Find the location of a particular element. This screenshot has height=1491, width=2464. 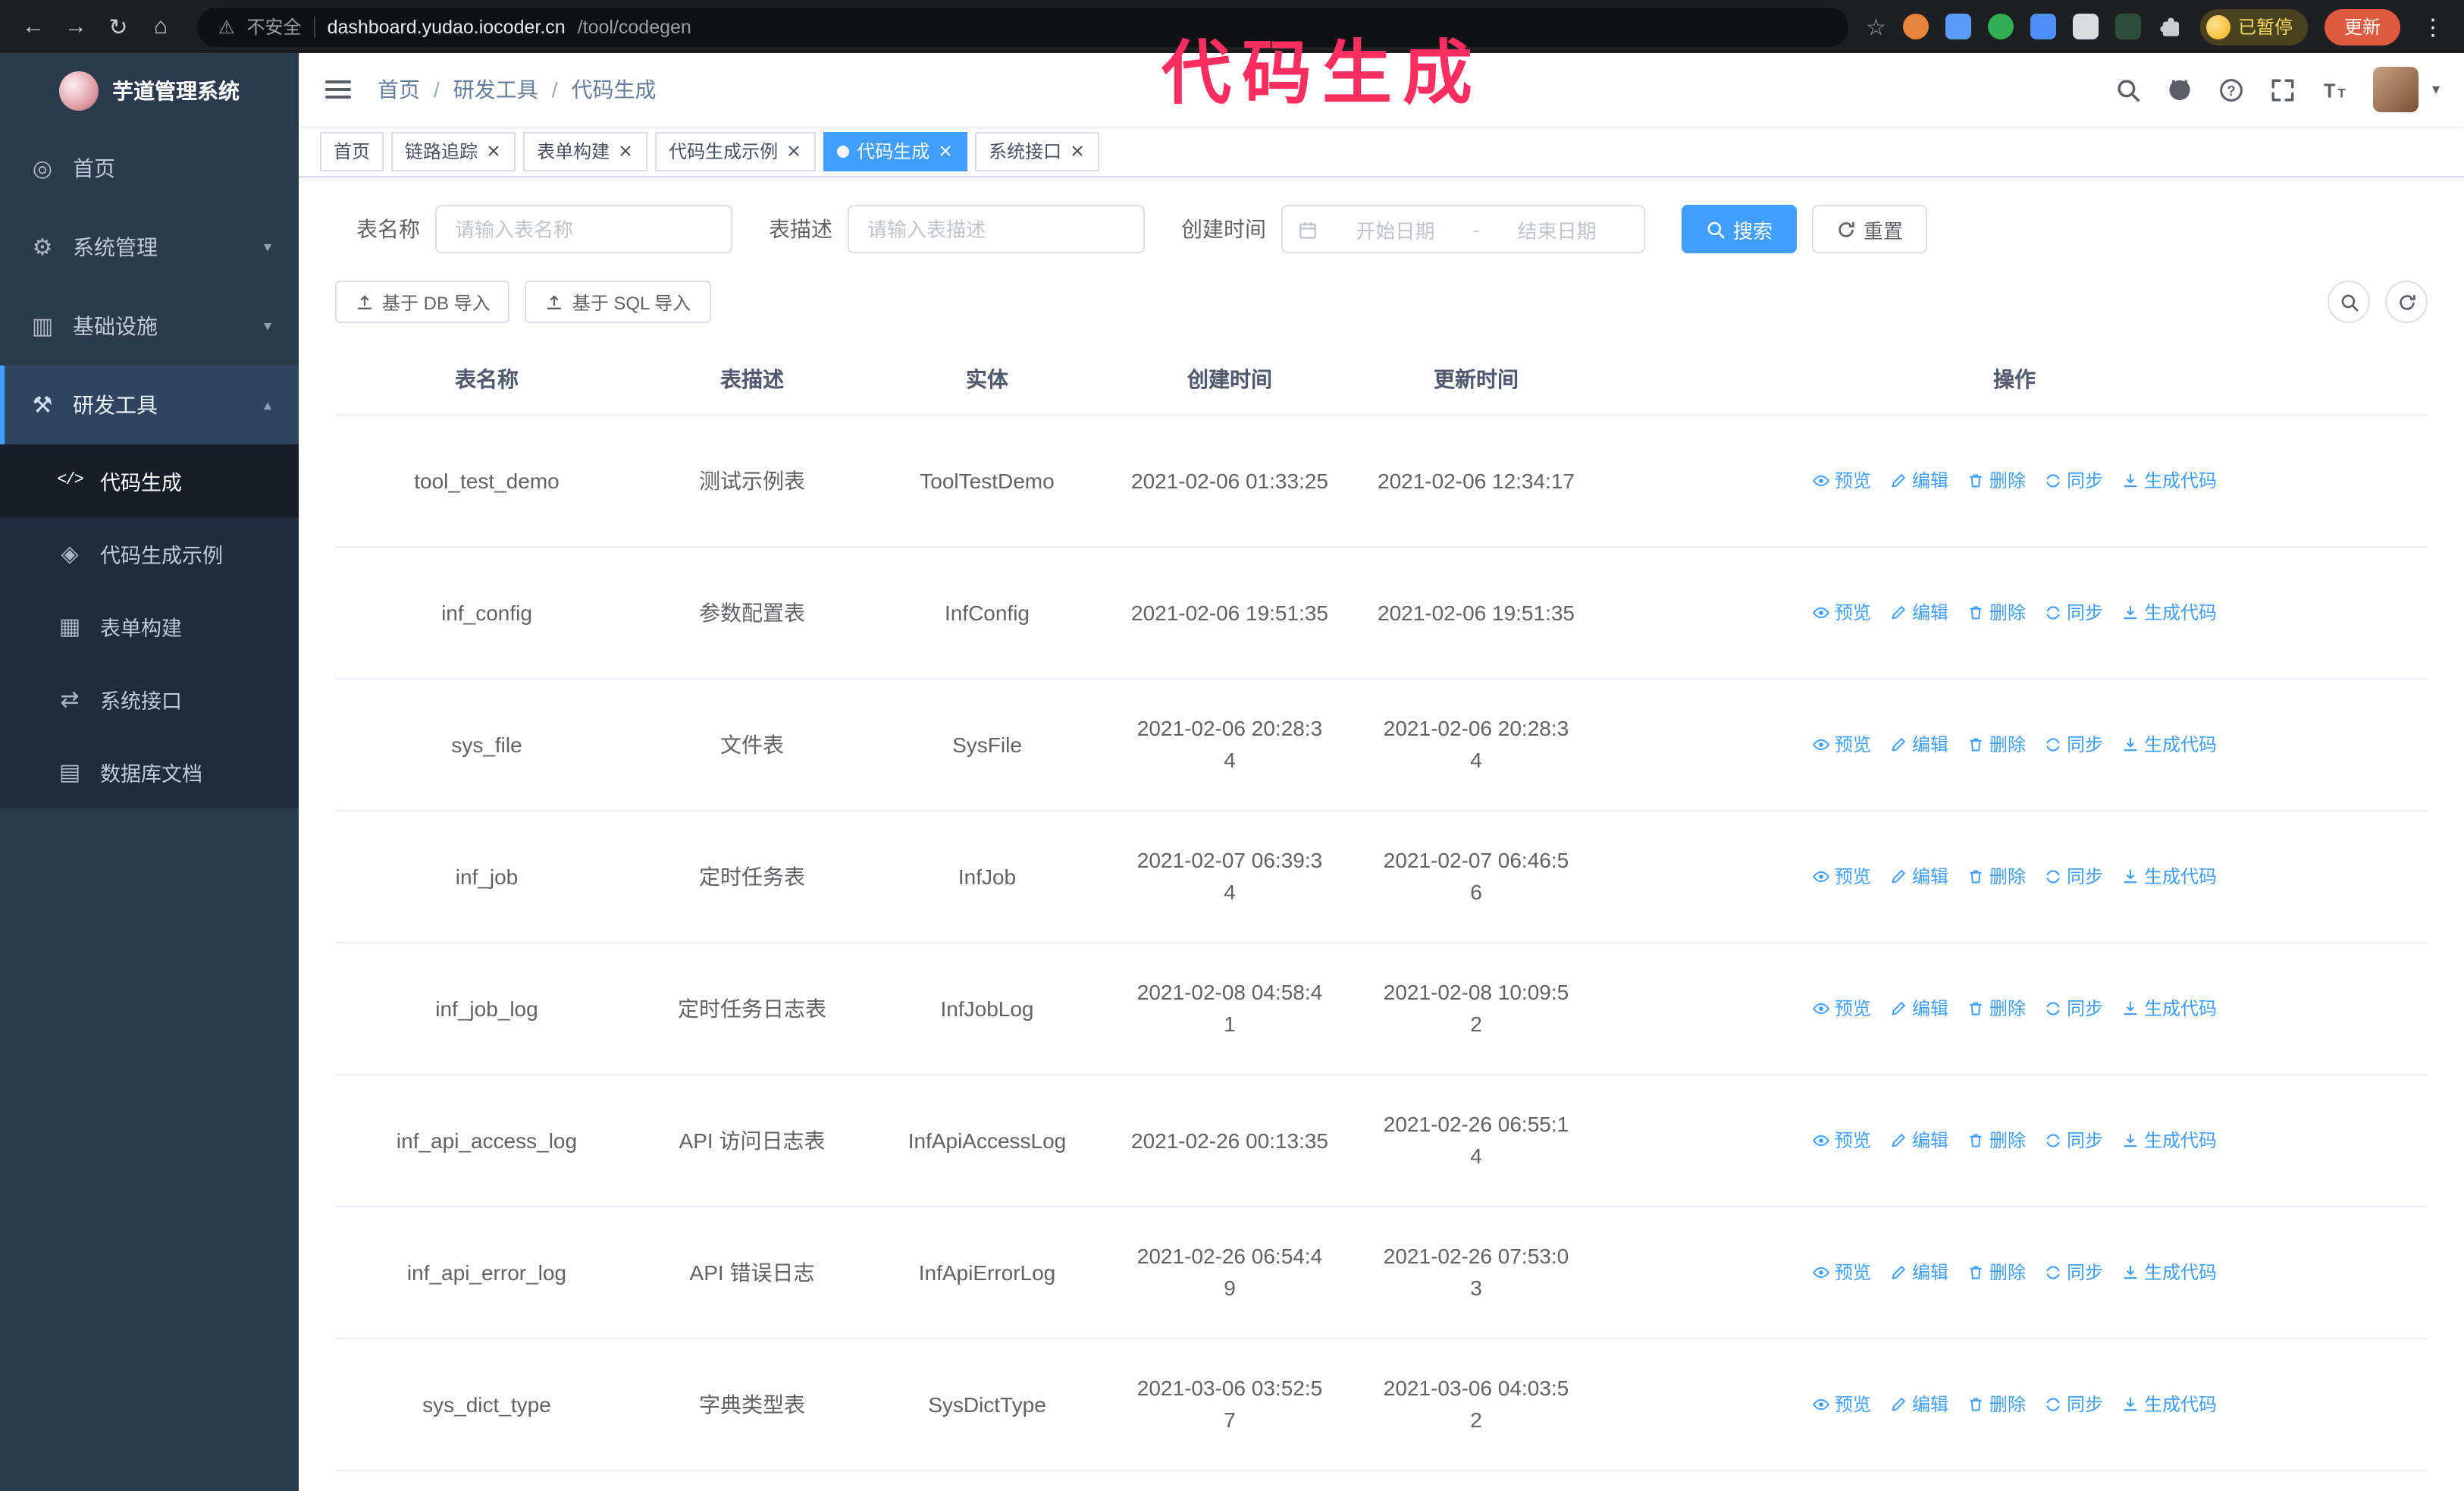

forward-icon: → is located at coordinates (76, 26).